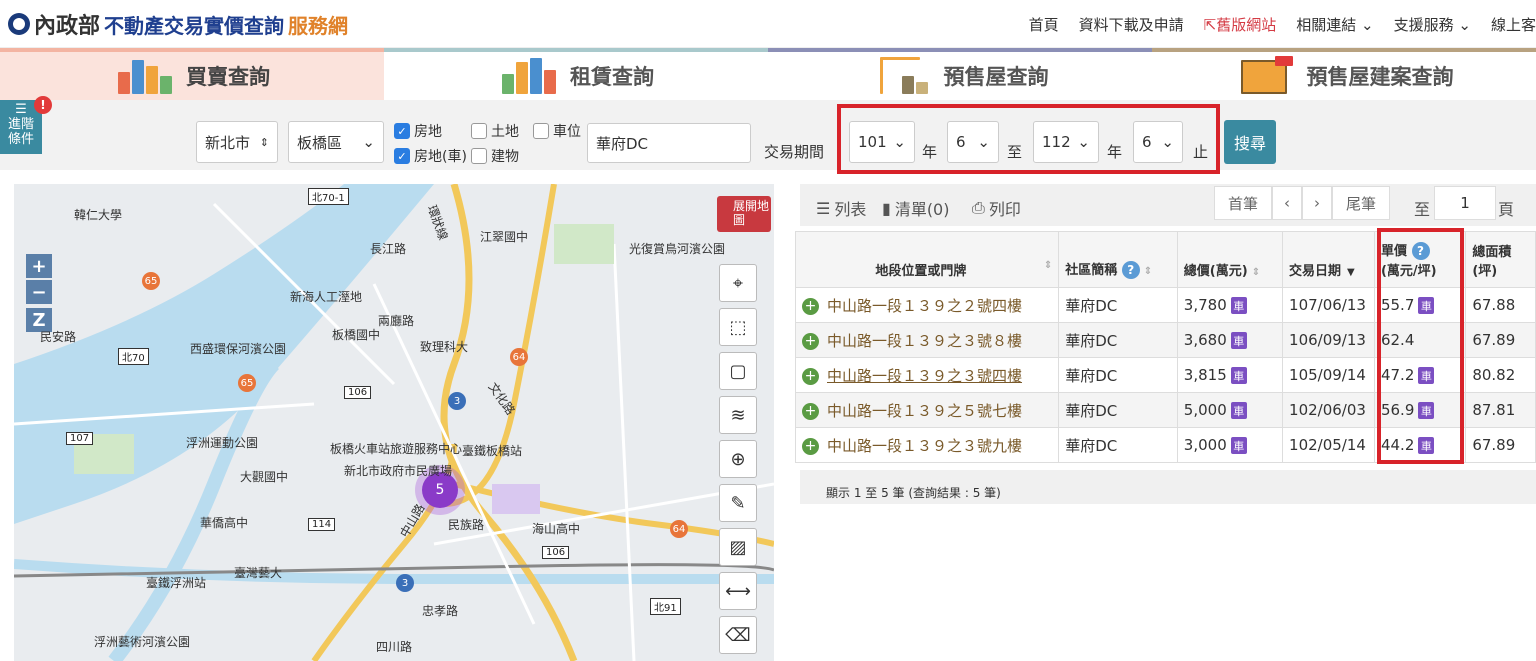  I want to click on nav-download: 資料下載及申請, so click(1131, 24).